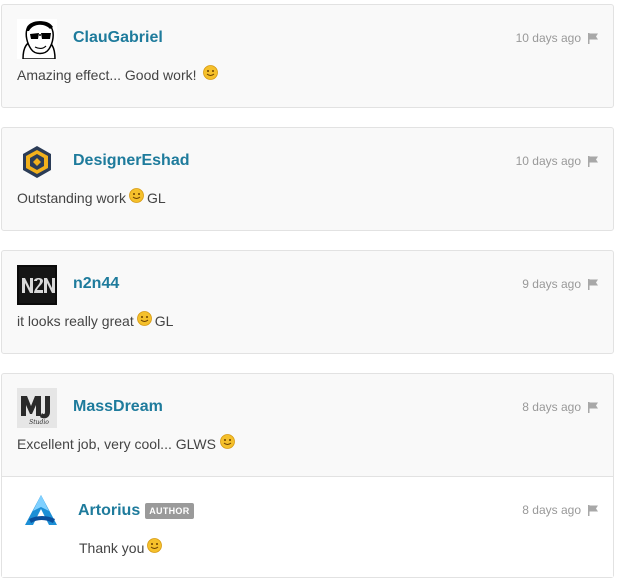  Describe the element at coordinates (112, 548) in the screenshot. I see `comment-text-part: Thank you` at that location.